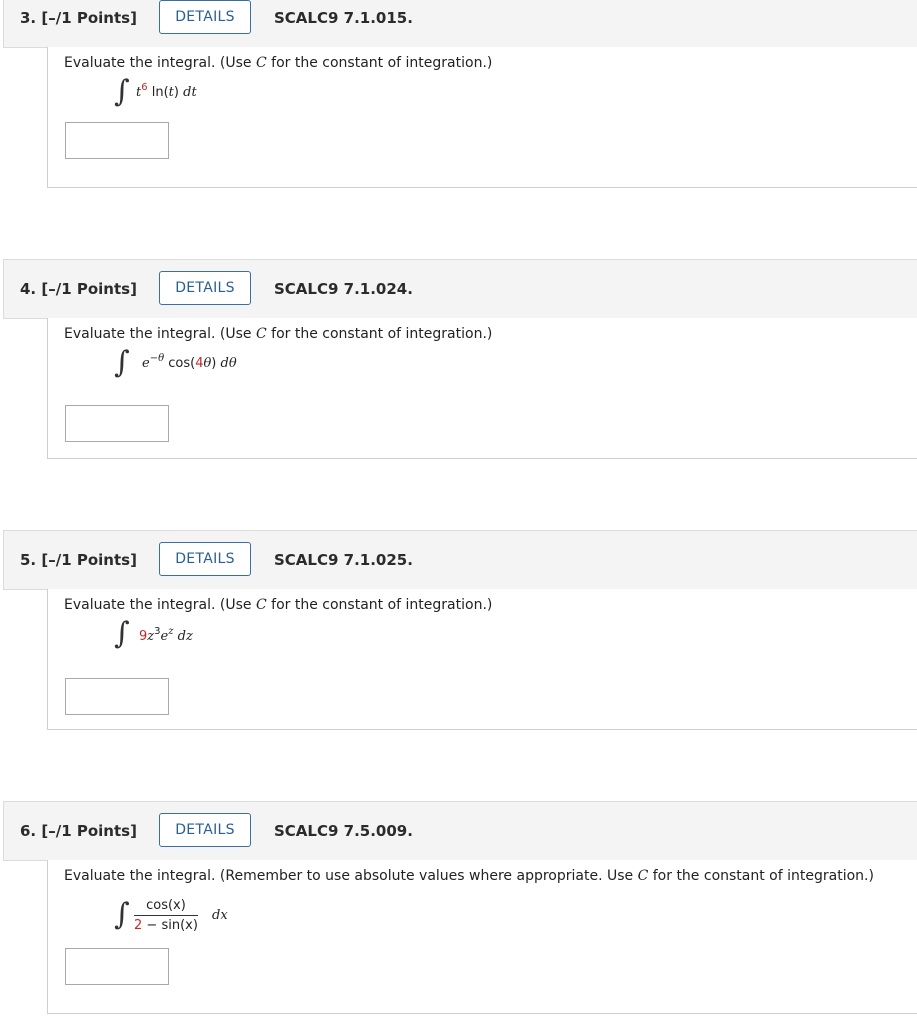 The image size is (917, 1024). Describe the element at coordinates (343, 831) in the screenshot. I see `problem-code: SCALC9 7.5.009.` at that location.